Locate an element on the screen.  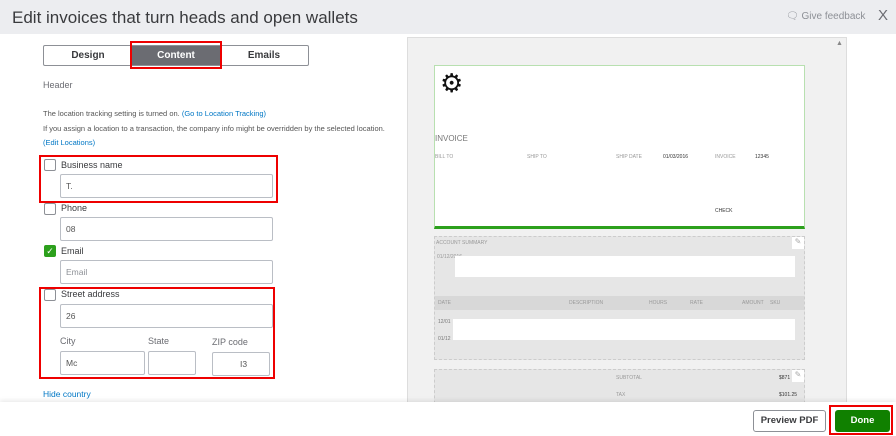
email-checkbox: ✓ is located at coordinates (50, 251).